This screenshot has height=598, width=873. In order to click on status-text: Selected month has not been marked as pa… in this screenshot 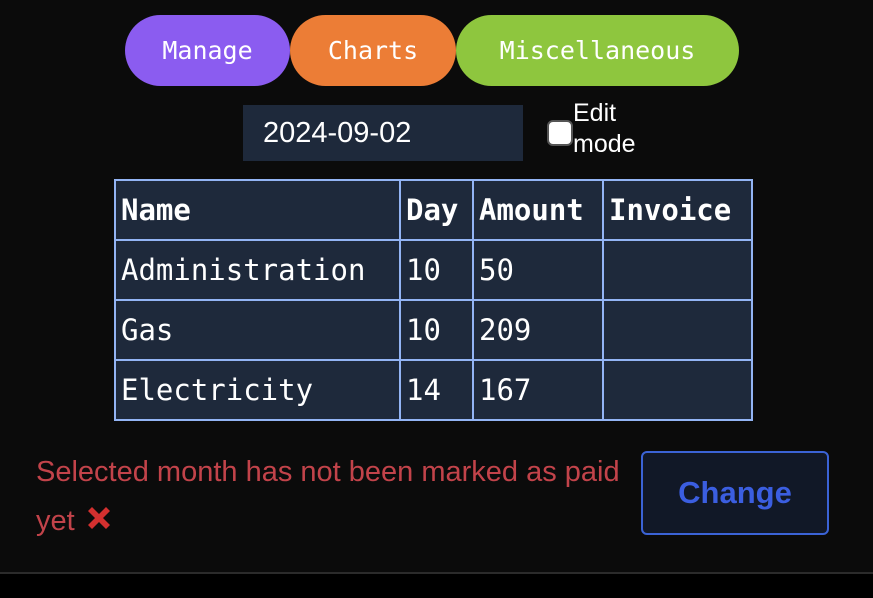, I will do `click(328, 496)`.